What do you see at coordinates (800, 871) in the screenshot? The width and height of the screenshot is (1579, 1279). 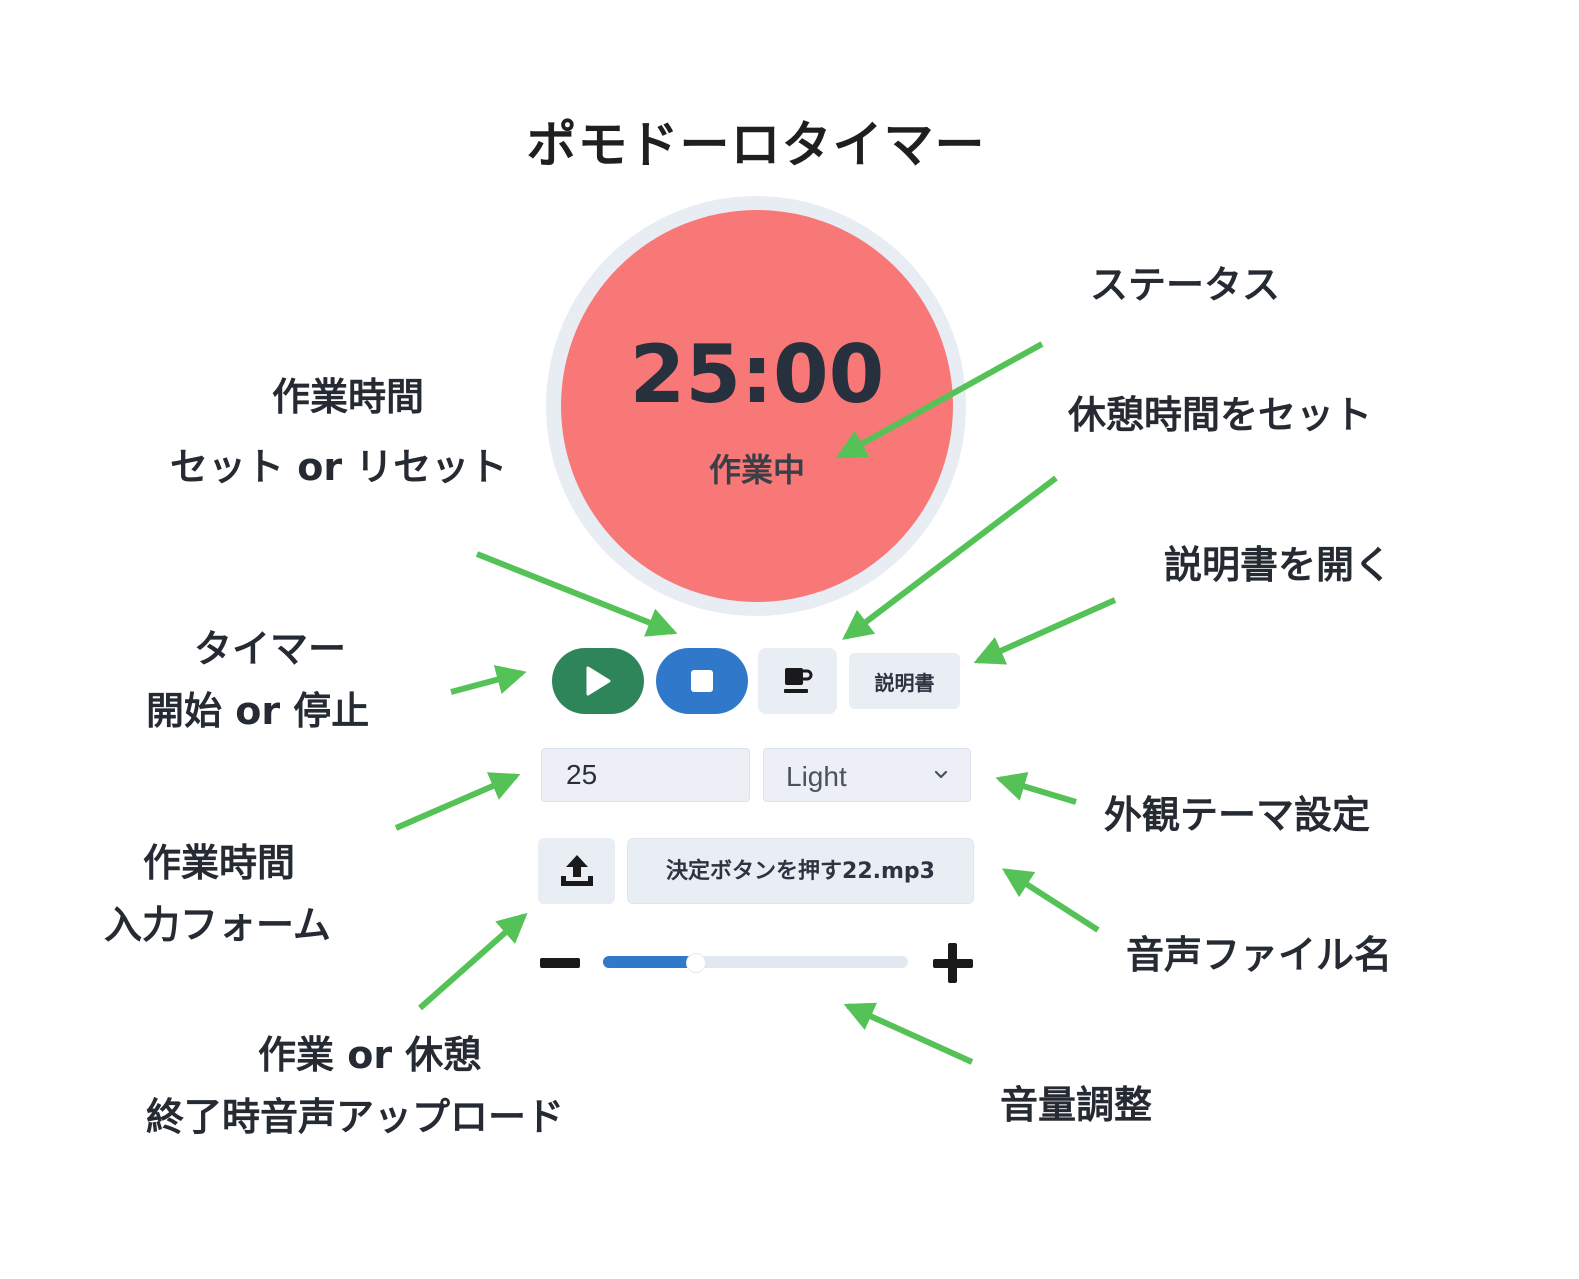 I see `sound-file-name: 決定ボタンを押す22.mp3` at bounding box center [800, 871].